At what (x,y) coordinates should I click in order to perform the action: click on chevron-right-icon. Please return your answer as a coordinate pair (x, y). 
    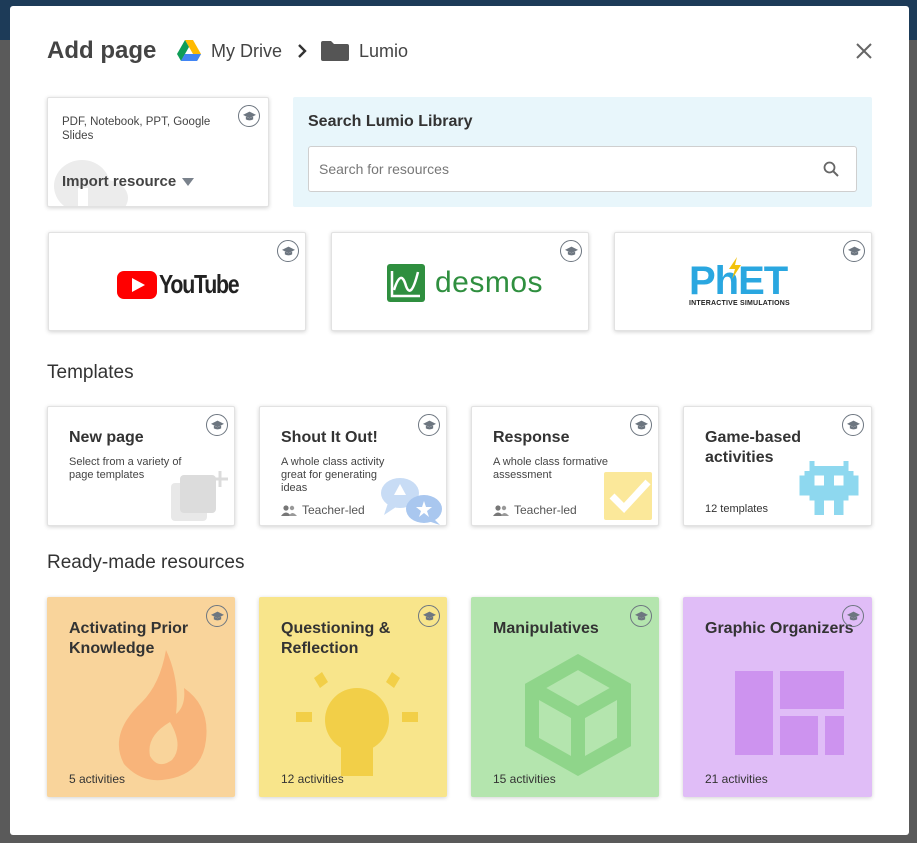
    Looking at the image, I should click on (302, 53).